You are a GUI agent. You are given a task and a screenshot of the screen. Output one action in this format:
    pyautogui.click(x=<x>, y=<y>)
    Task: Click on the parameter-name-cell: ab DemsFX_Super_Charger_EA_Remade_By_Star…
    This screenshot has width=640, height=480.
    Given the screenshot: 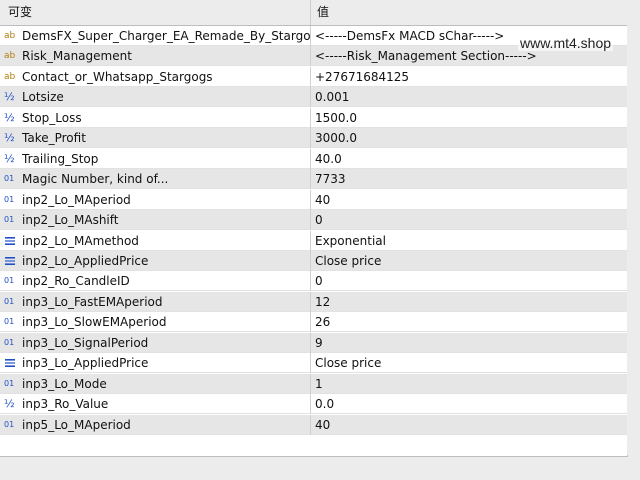 What is the action you would take?
    pyautogui.click(x=155, y=36)
    